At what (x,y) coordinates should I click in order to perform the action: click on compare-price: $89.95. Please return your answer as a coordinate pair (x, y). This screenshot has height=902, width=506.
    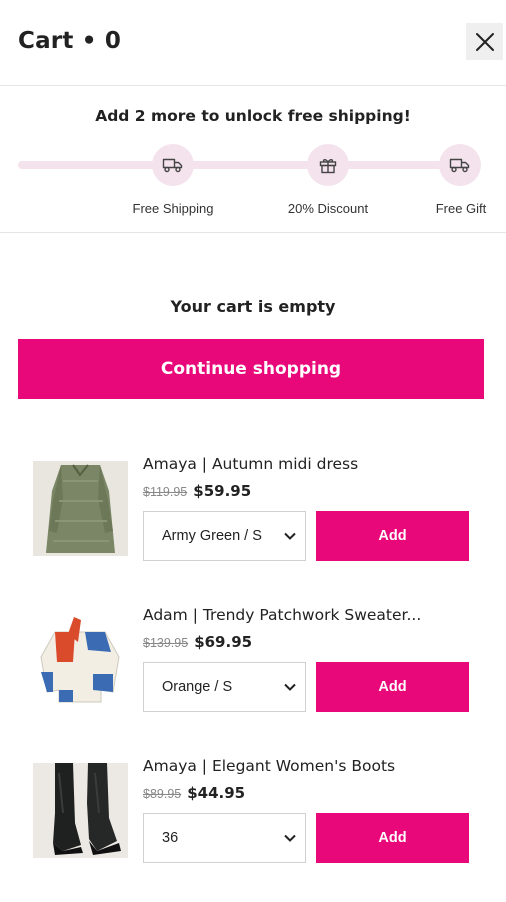
    Looking at the image, I should click on (162, 794).